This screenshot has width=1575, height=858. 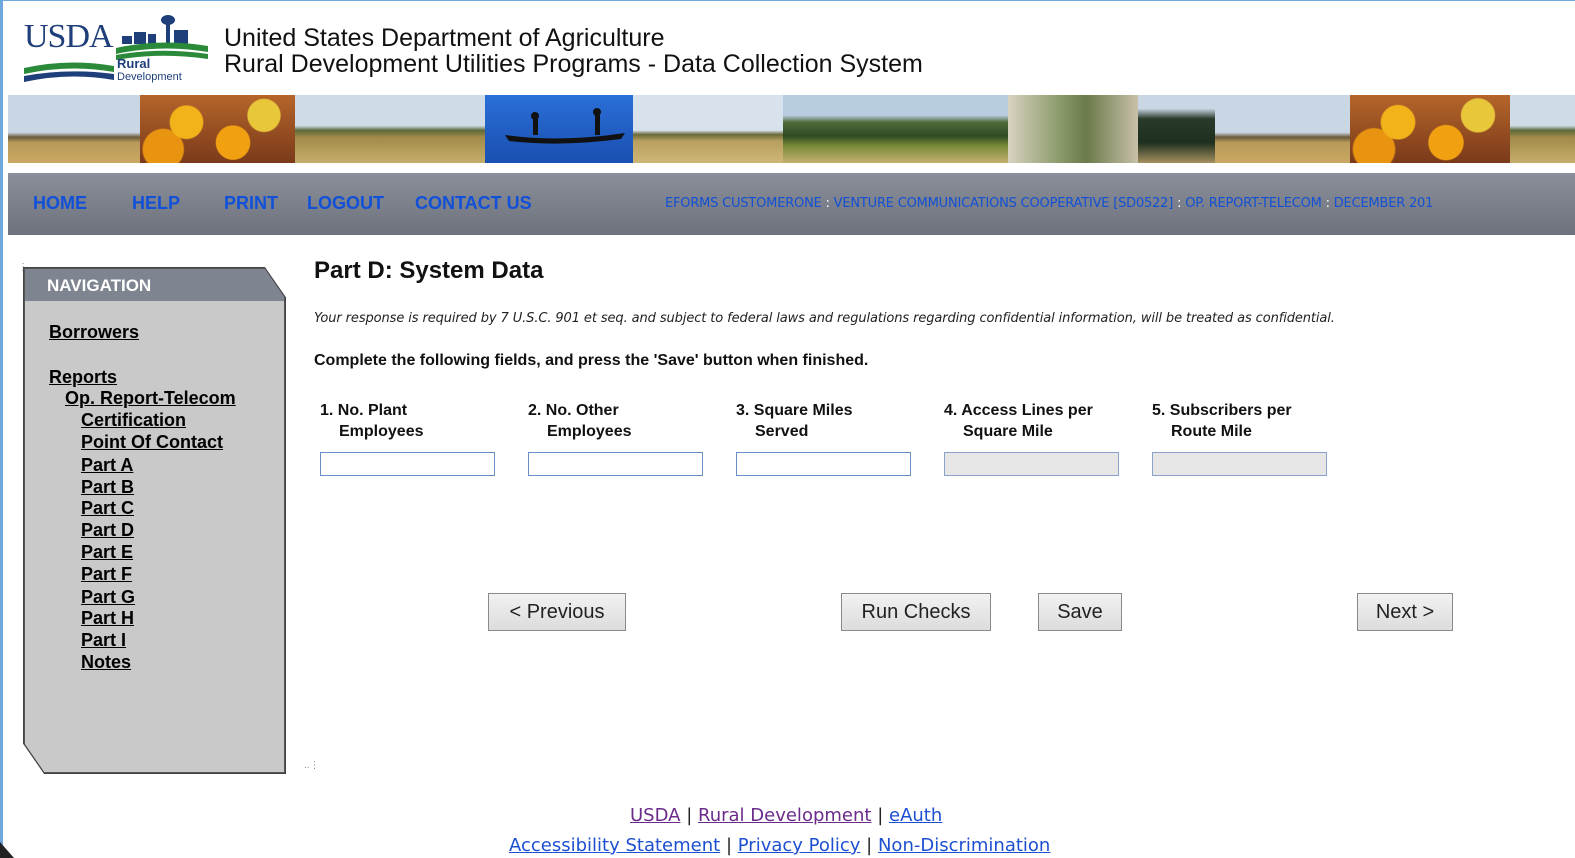 I want to click on footer-links-primary: USDA | Rural Development | eAuth, so click(x=786, y=815).